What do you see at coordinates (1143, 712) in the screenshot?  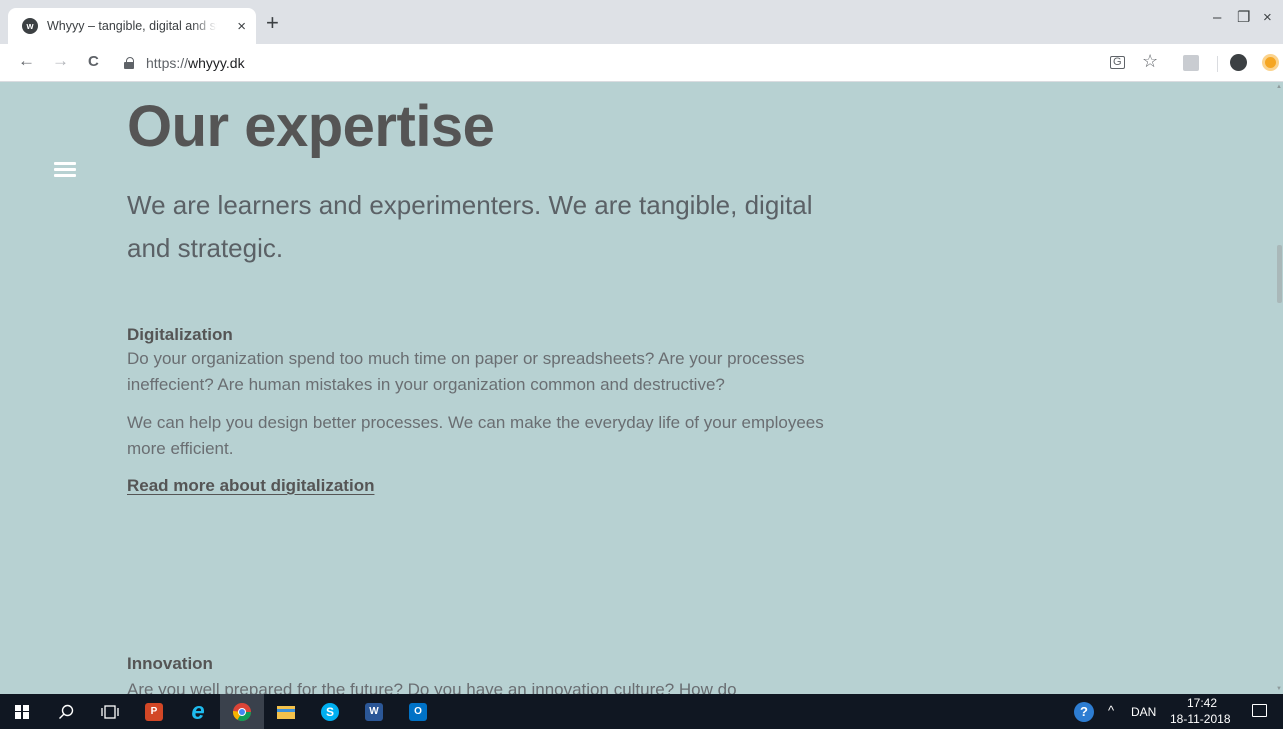 I see `language-indicator: DAN` at bounding box center [1143, 712].